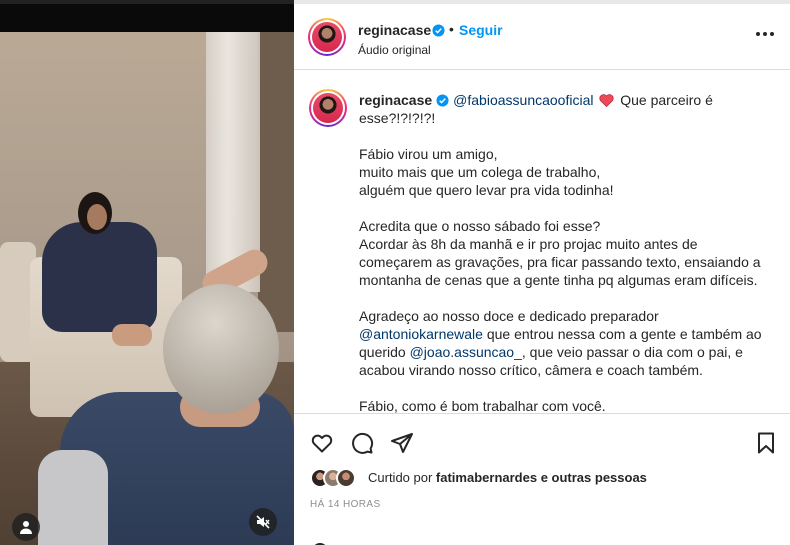  What do you see at coordinates (403, 444) in the screenshot?
I see `share-icon` at bounding box center [403, 444].